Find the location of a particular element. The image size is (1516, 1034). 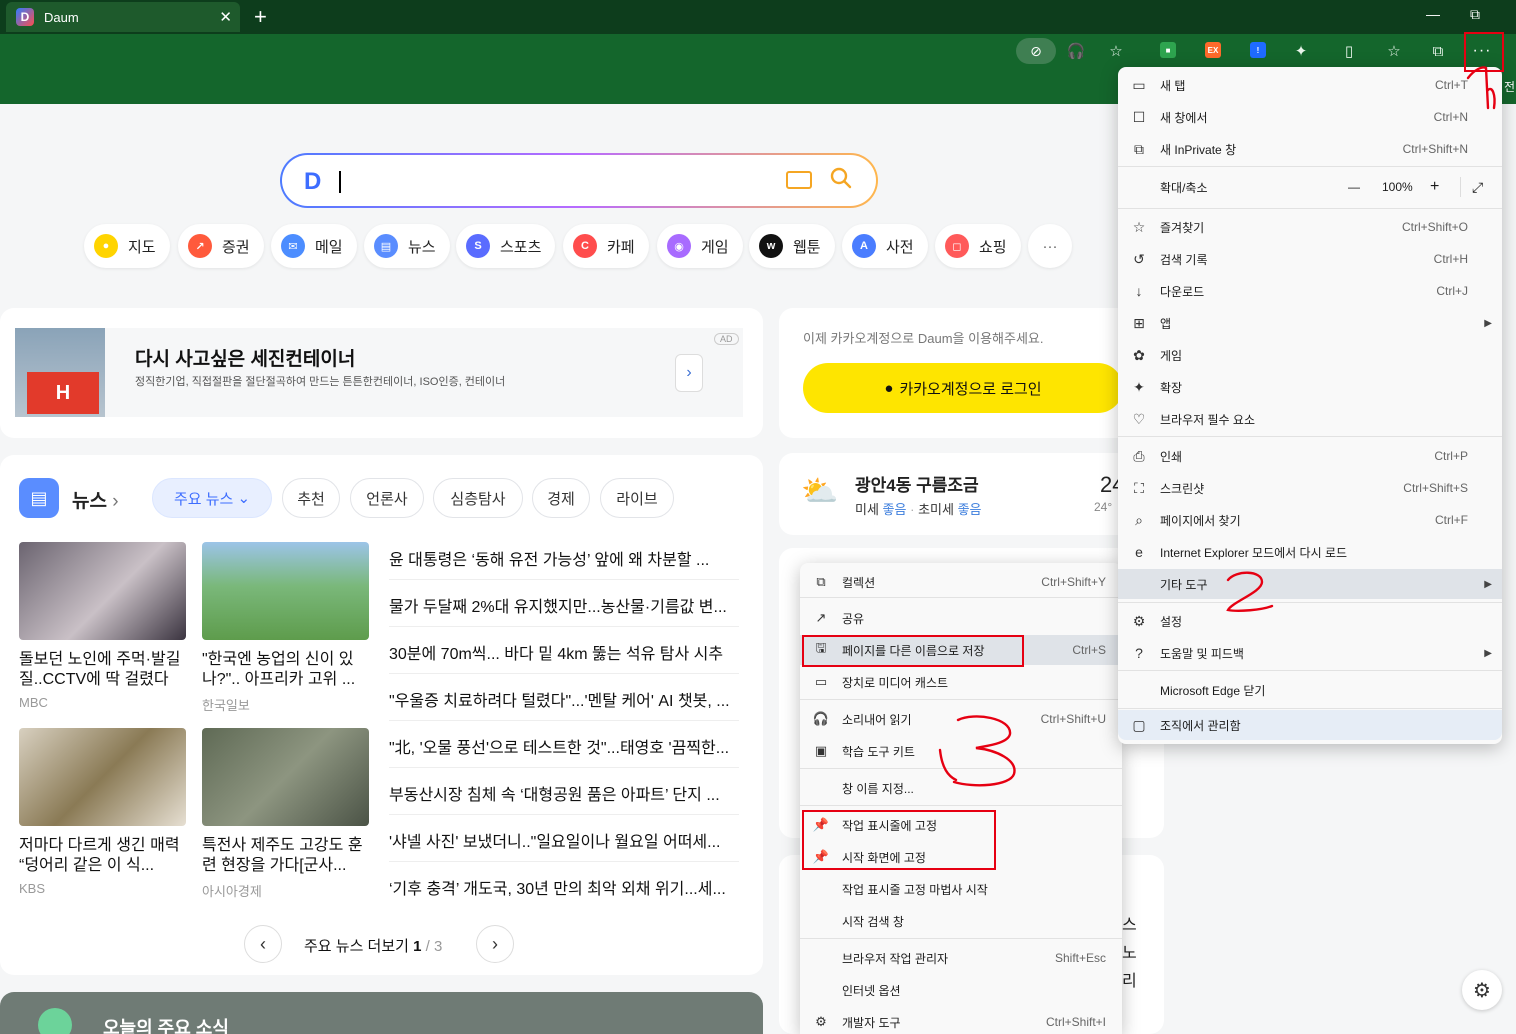

service-3: ▤ 뉴스 is located at coordinates (407, 246).